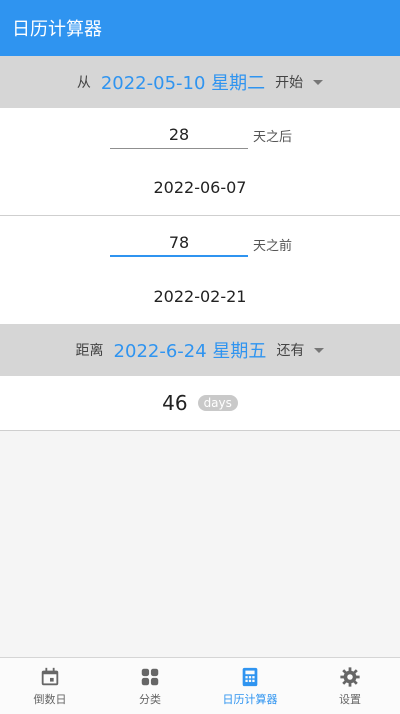  I want to click on nav-item-calendar-calculator: 日历计算器, so click(250, 686).